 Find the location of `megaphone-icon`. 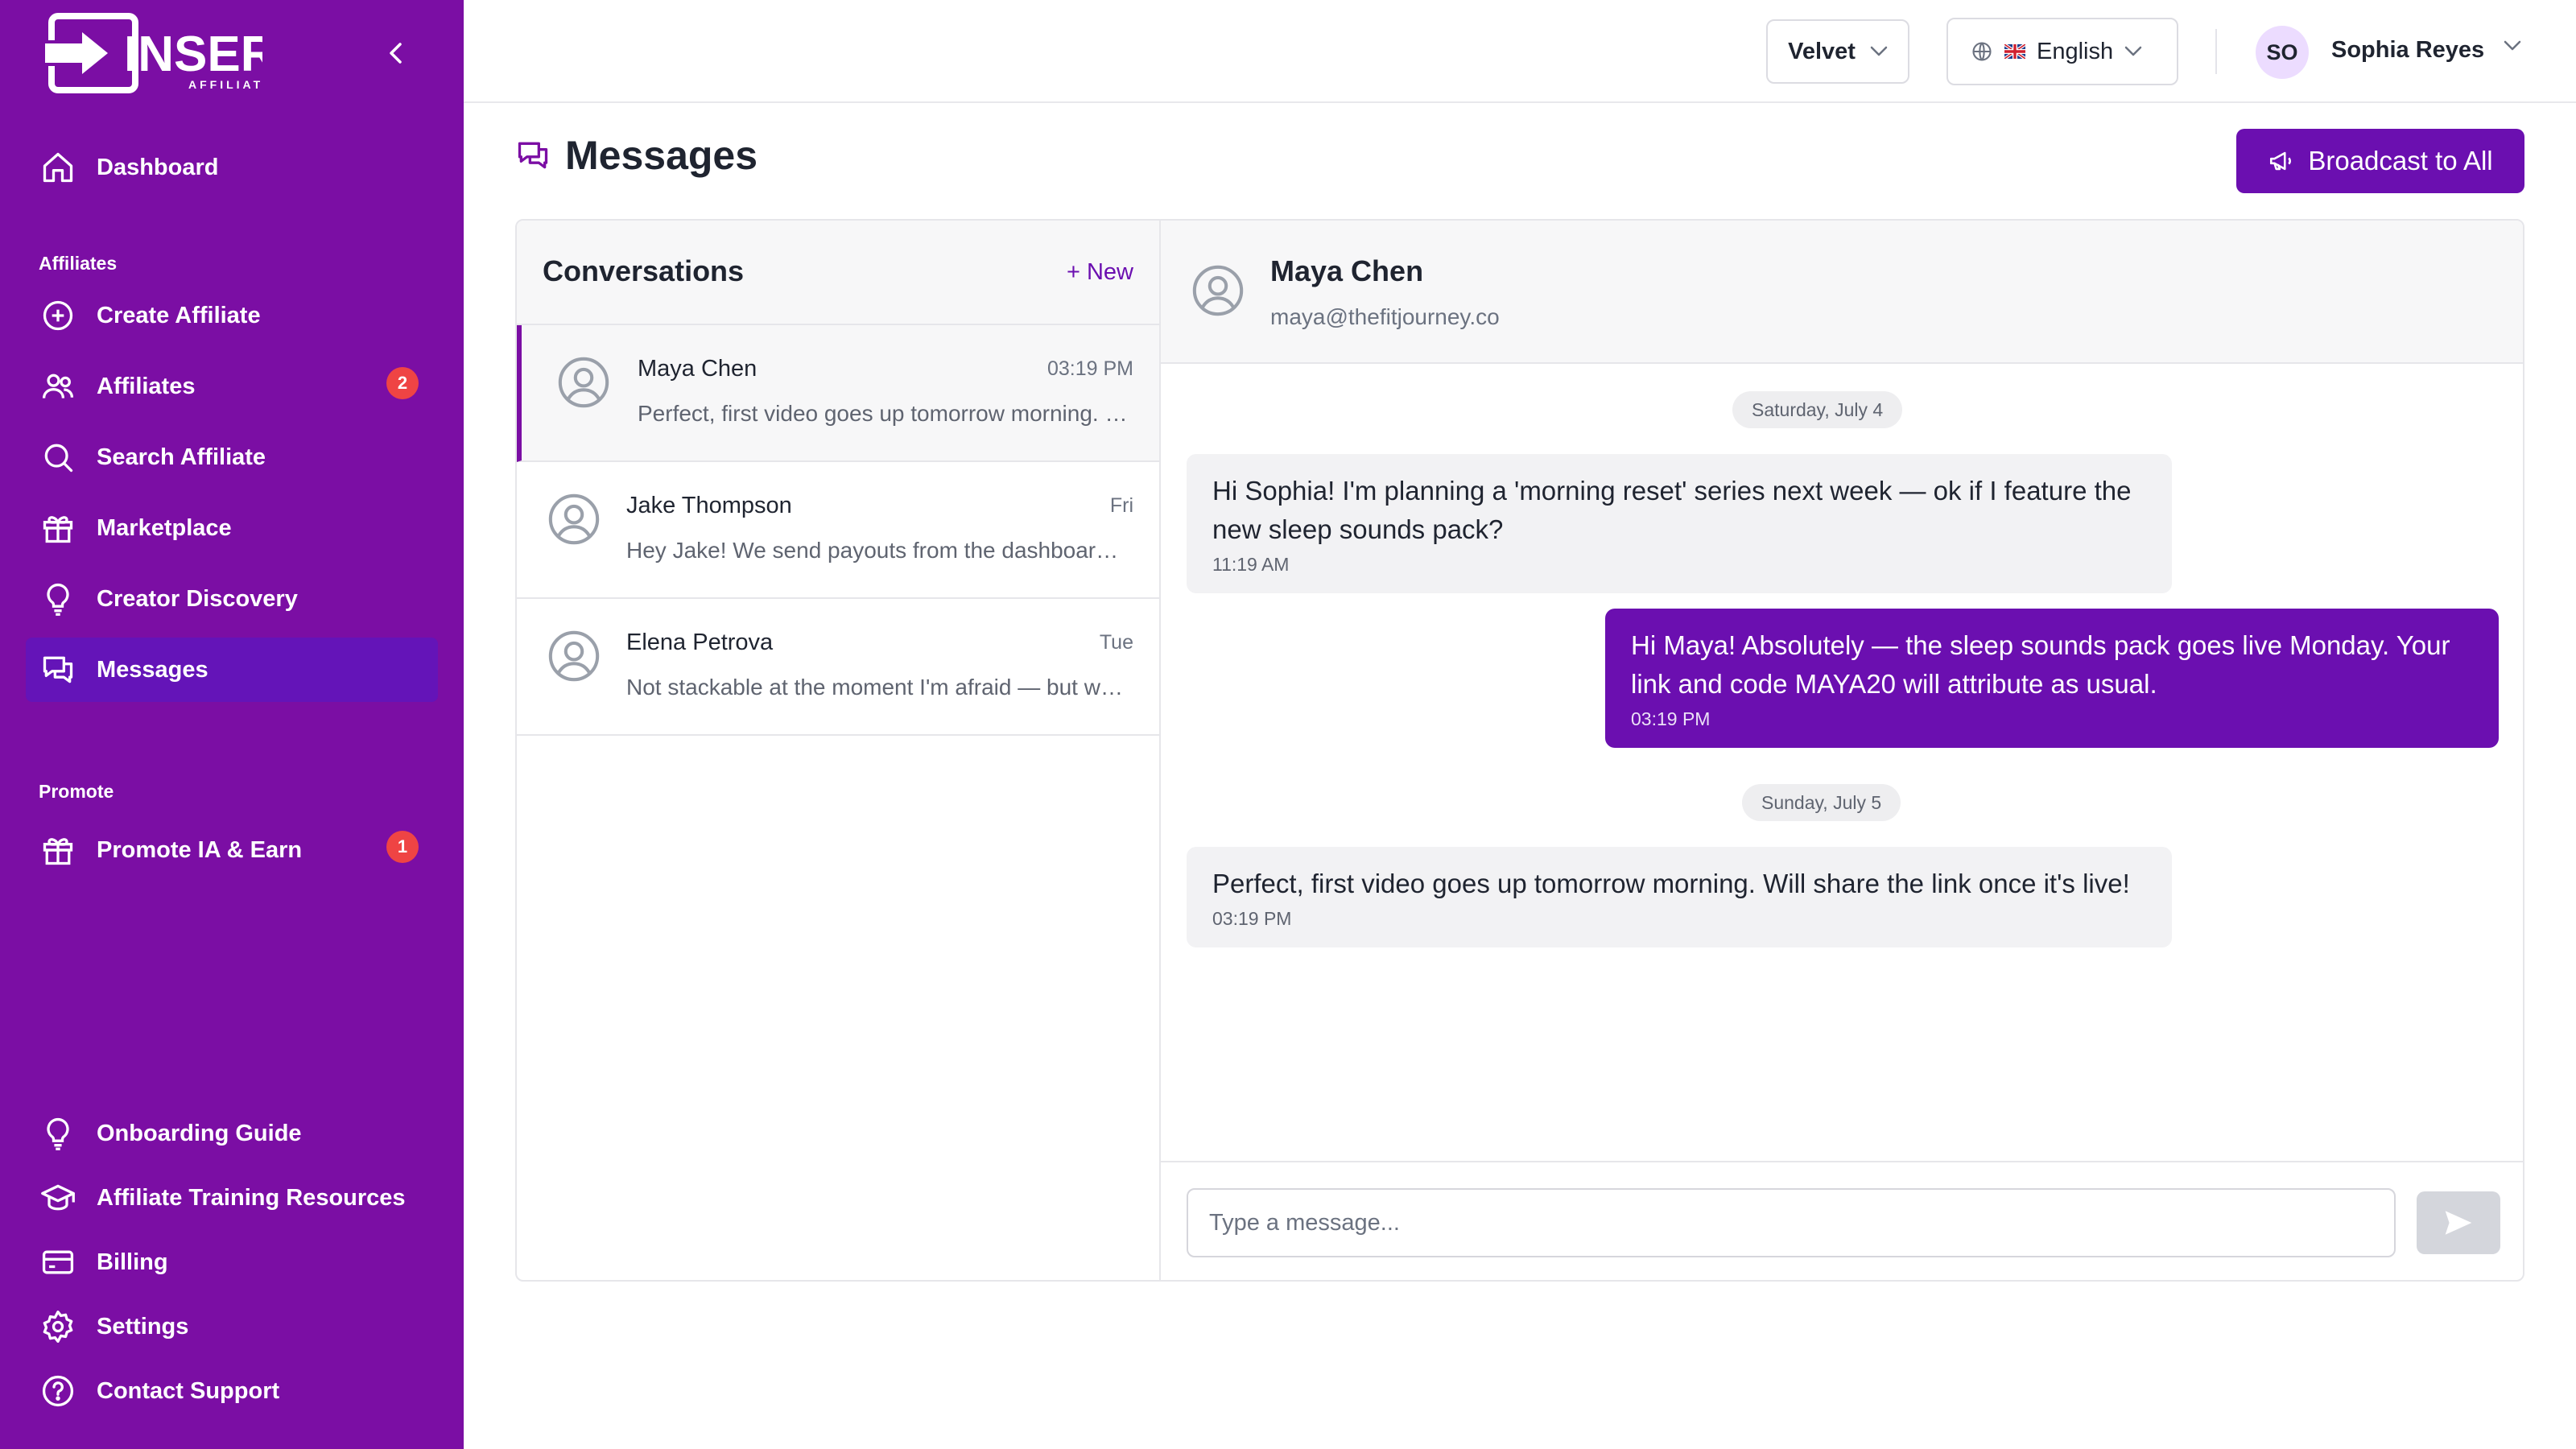

megaphone-icon is located at coordinates (2281, 161).